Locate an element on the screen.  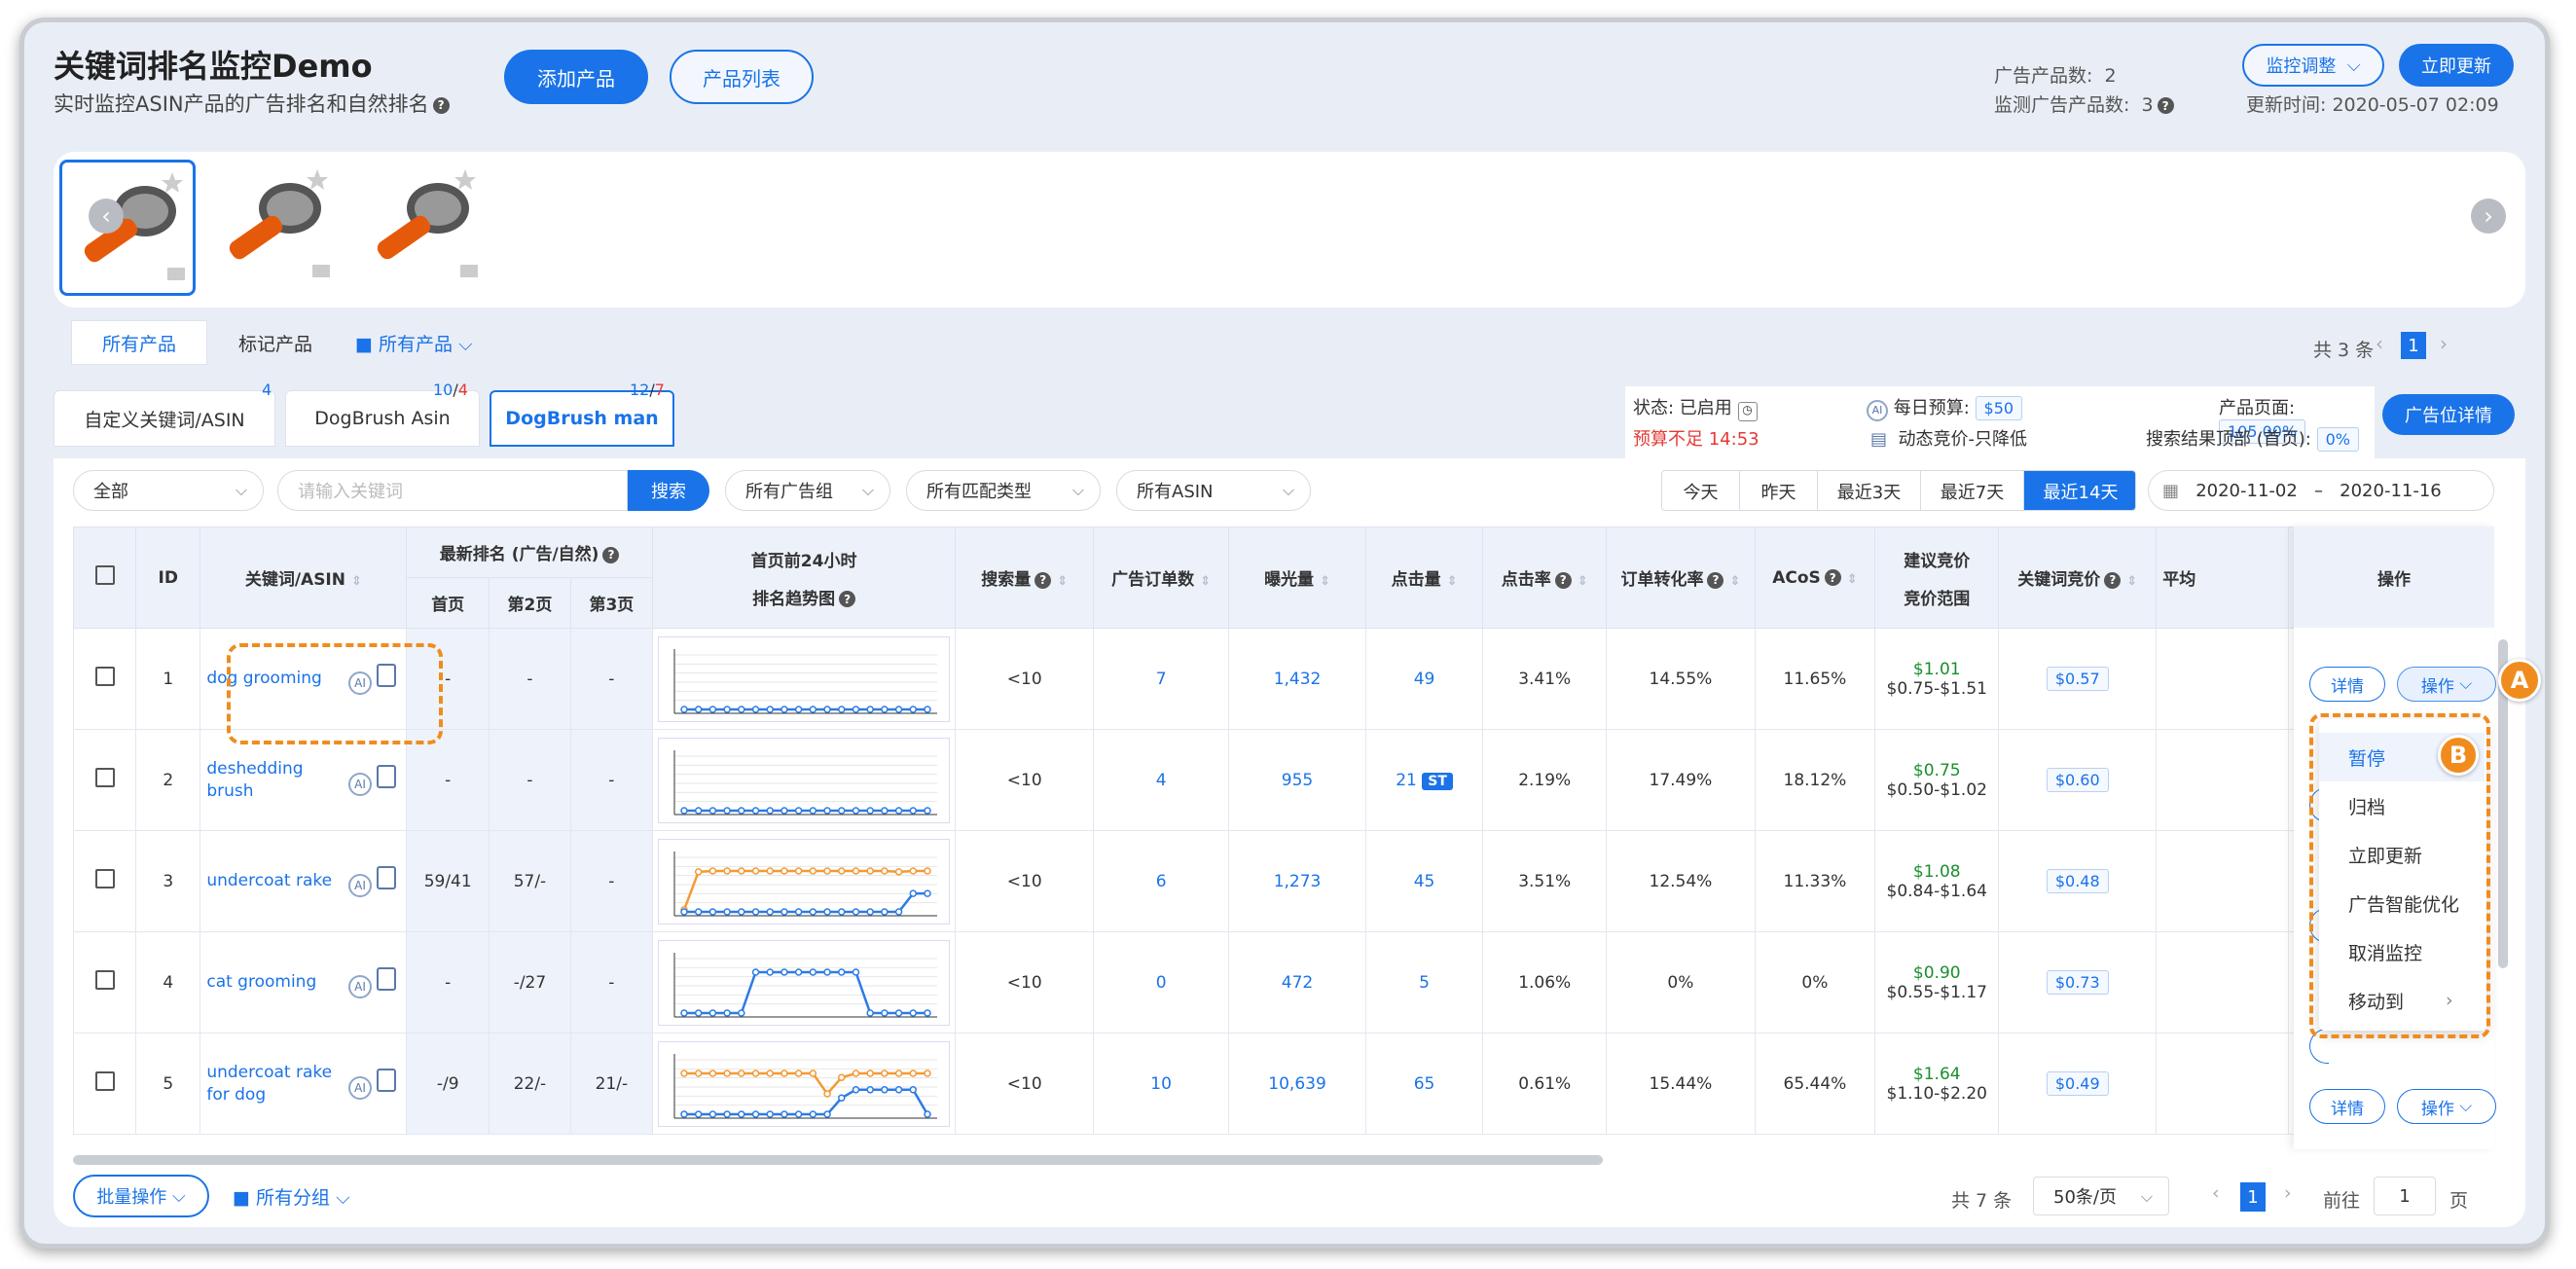
col-keyword-bid: 关键词竞价? ⇕ is located at coordinates (2078, 577).